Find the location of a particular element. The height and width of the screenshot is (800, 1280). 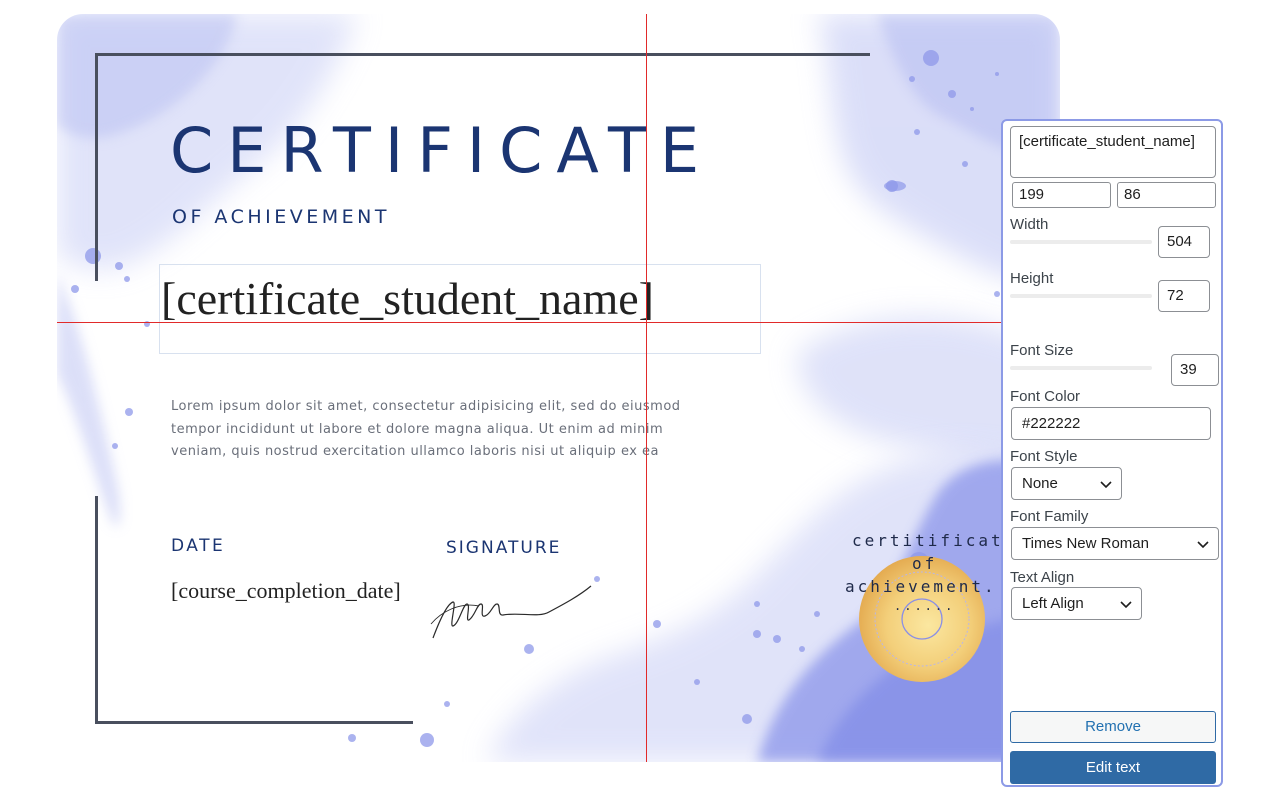

frame-border-top is located at coordinates (482, 54).